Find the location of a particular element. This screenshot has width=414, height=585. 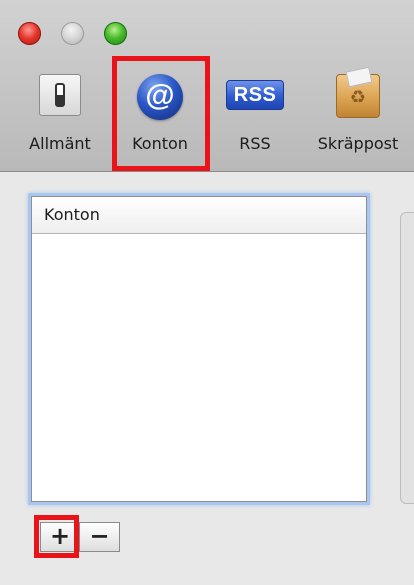

toolbar-item-junk-mail: Skräppost is located at coordinates (358, 114).